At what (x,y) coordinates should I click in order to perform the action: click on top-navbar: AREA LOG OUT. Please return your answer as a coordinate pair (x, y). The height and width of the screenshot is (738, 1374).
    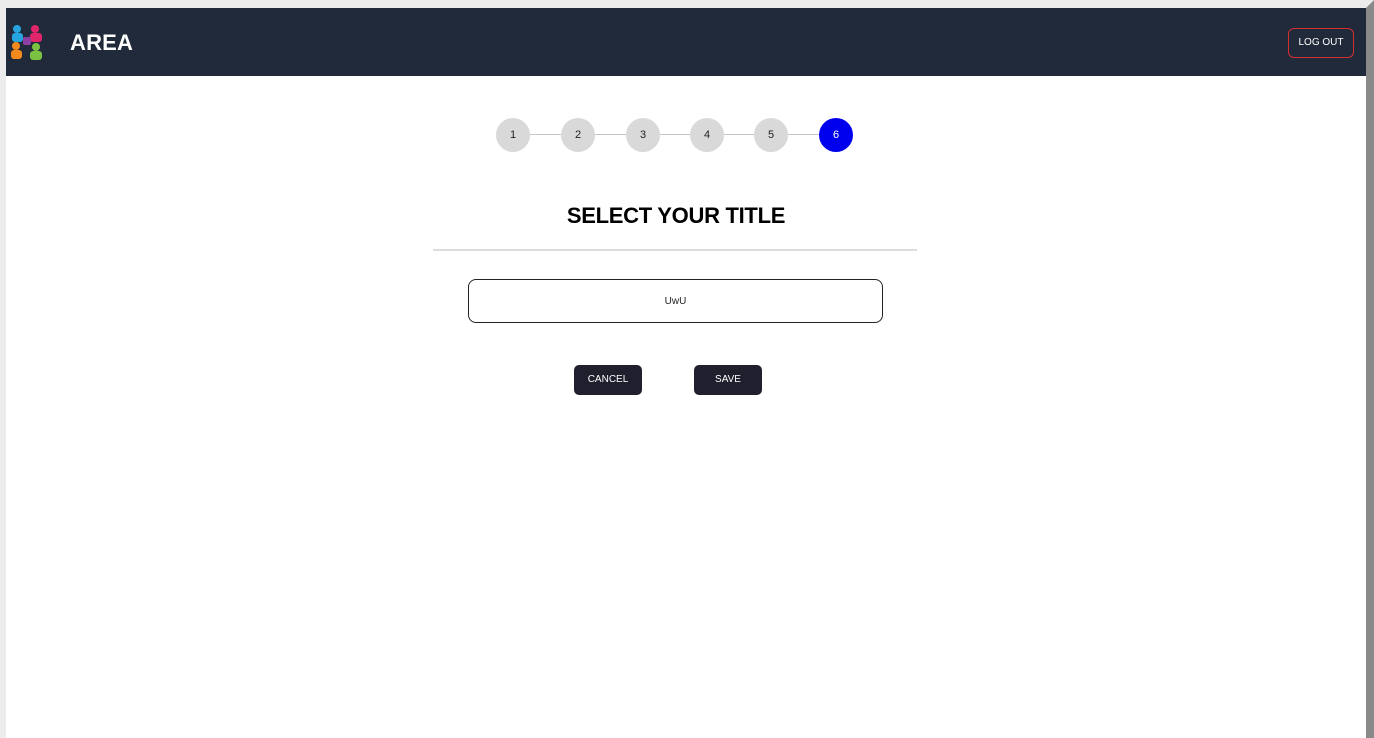
    Looking at the image, I should click on (686, 42).